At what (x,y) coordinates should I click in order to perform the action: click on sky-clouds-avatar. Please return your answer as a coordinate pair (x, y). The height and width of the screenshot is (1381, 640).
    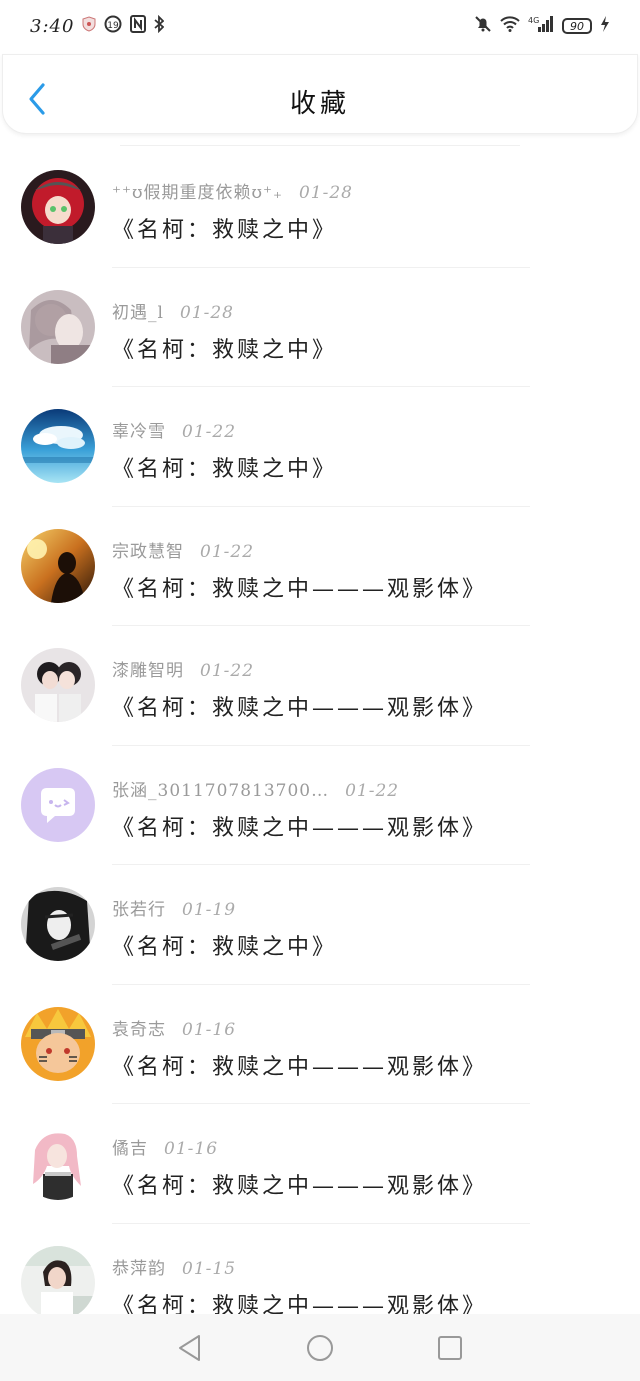
    Looking at the image, I should click on (58, 446).